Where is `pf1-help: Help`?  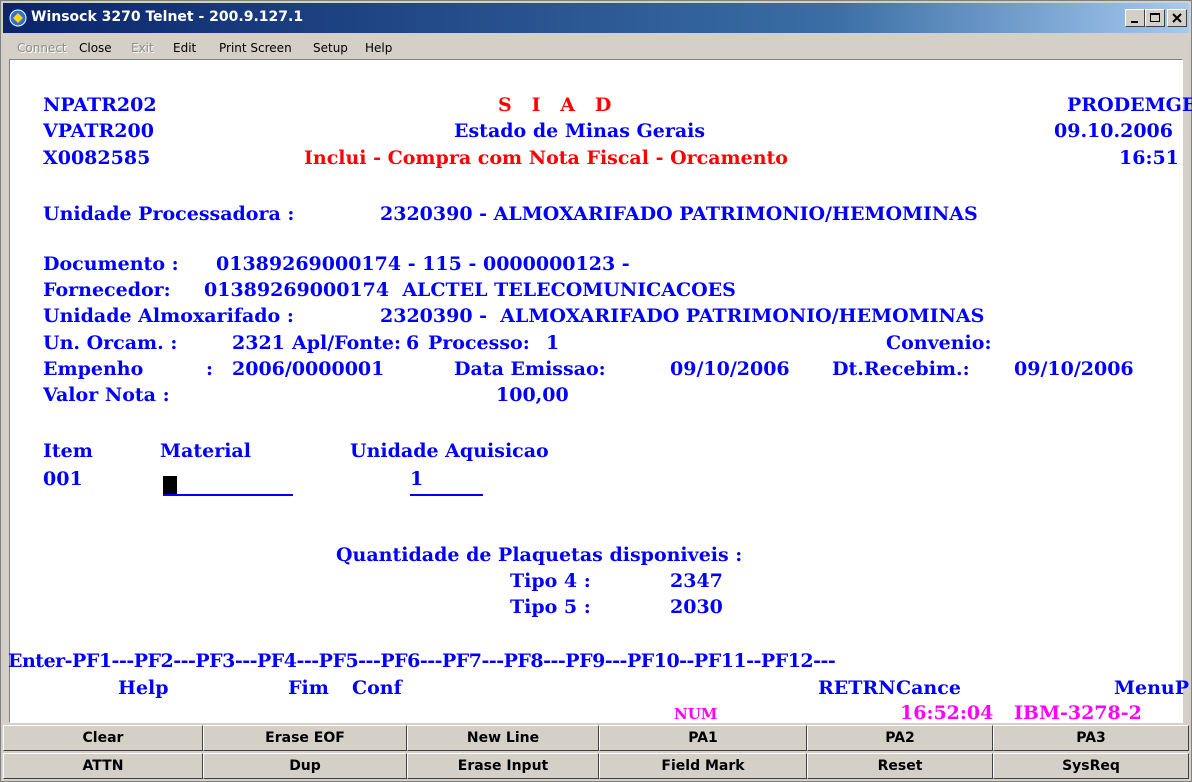 pf1-help: Help is located at coordinates (143, 688).